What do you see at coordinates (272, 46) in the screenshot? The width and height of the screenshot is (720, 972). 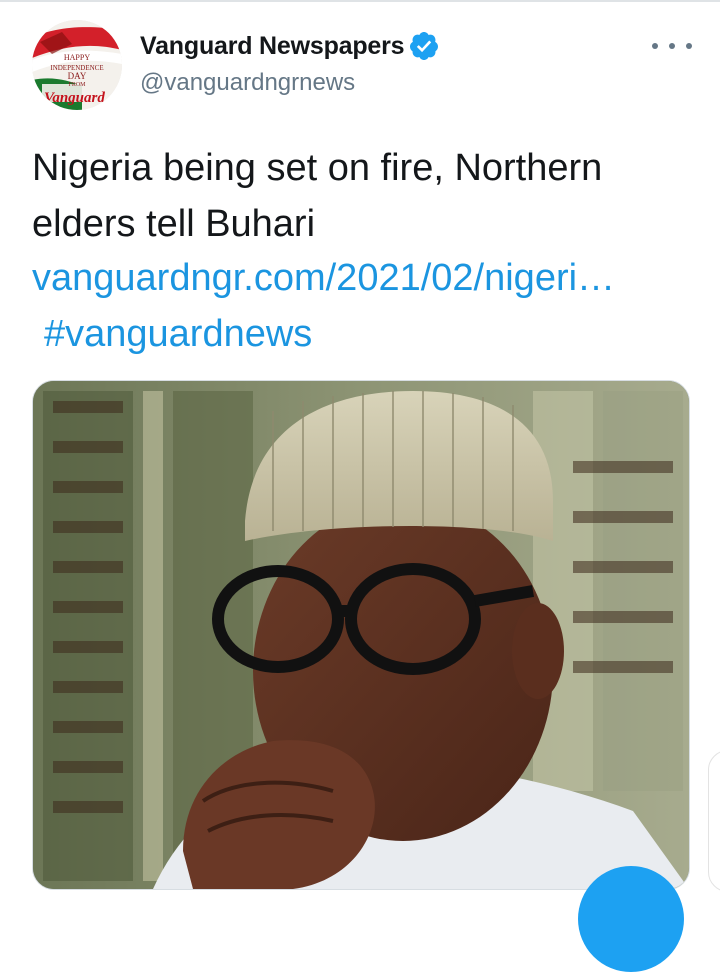 I see `author-name: Vanguard Newspapers` at bounding box center [272, 46].